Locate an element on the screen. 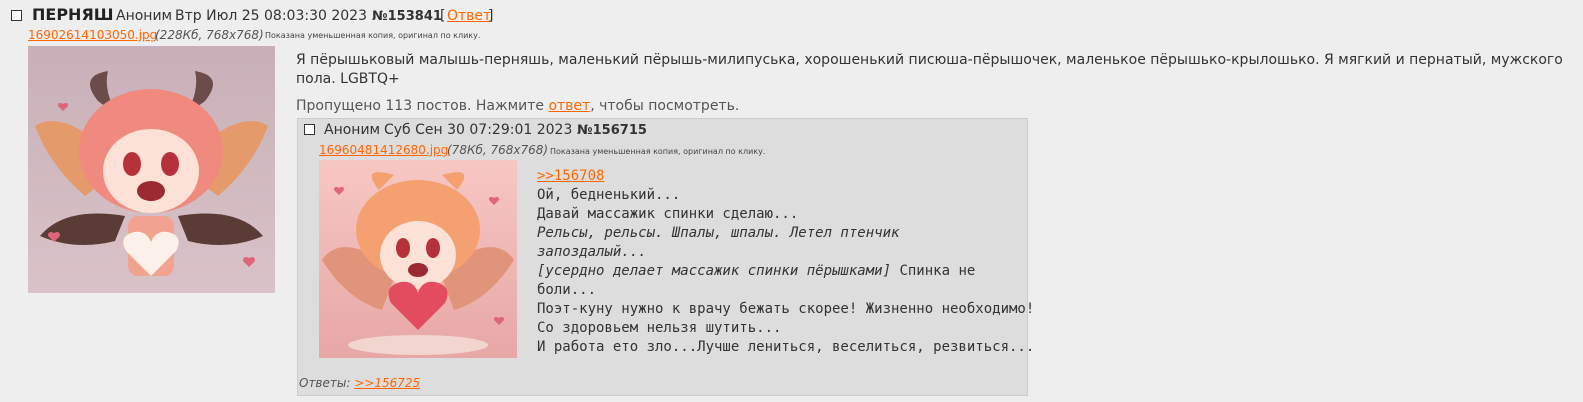  op-post-number: №153841 is located at coordinates (407, 16).